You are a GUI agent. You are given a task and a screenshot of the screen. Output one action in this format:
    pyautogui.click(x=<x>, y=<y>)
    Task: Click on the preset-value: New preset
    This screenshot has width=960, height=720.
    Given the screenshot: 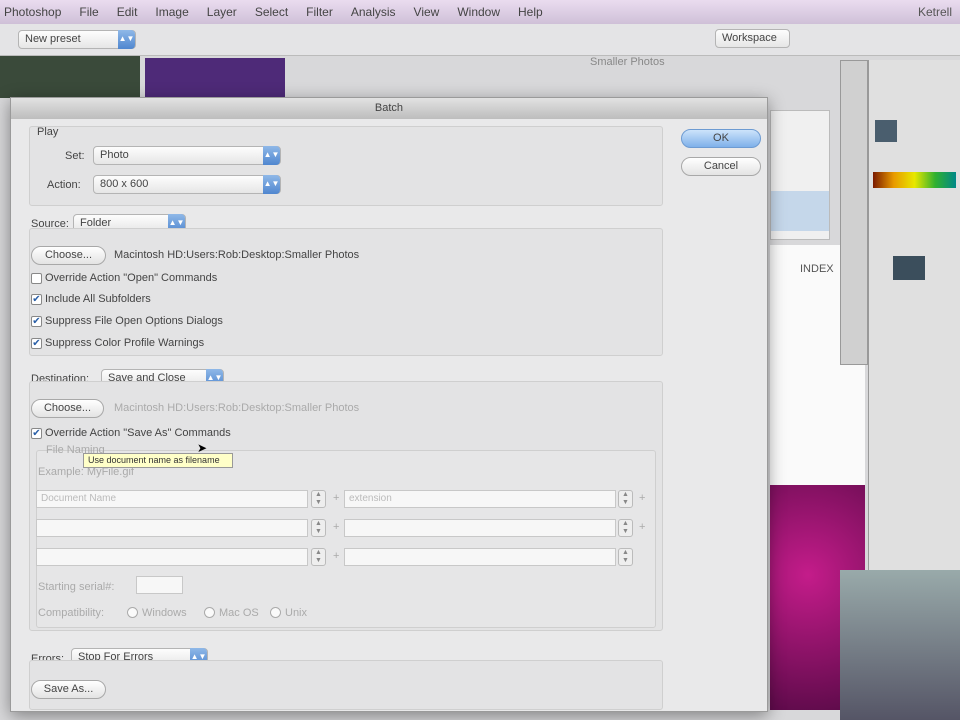 What is the action you would take?
    pyautogui.click(x=53, y=39)
    